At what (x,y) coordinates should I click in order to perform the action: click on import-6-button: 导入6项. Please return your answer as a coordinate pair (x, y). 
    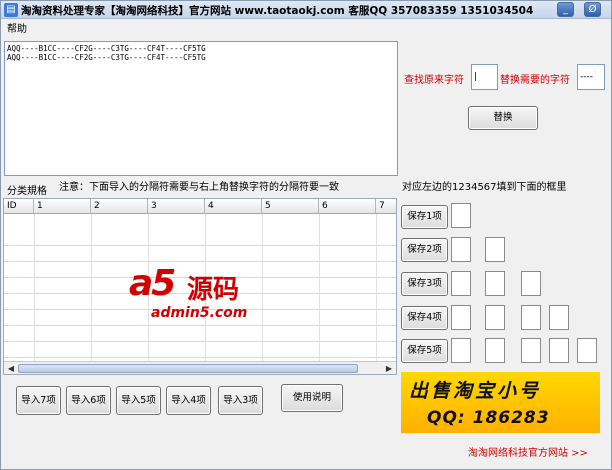
    Looking at the image, I should click on (88, 400).